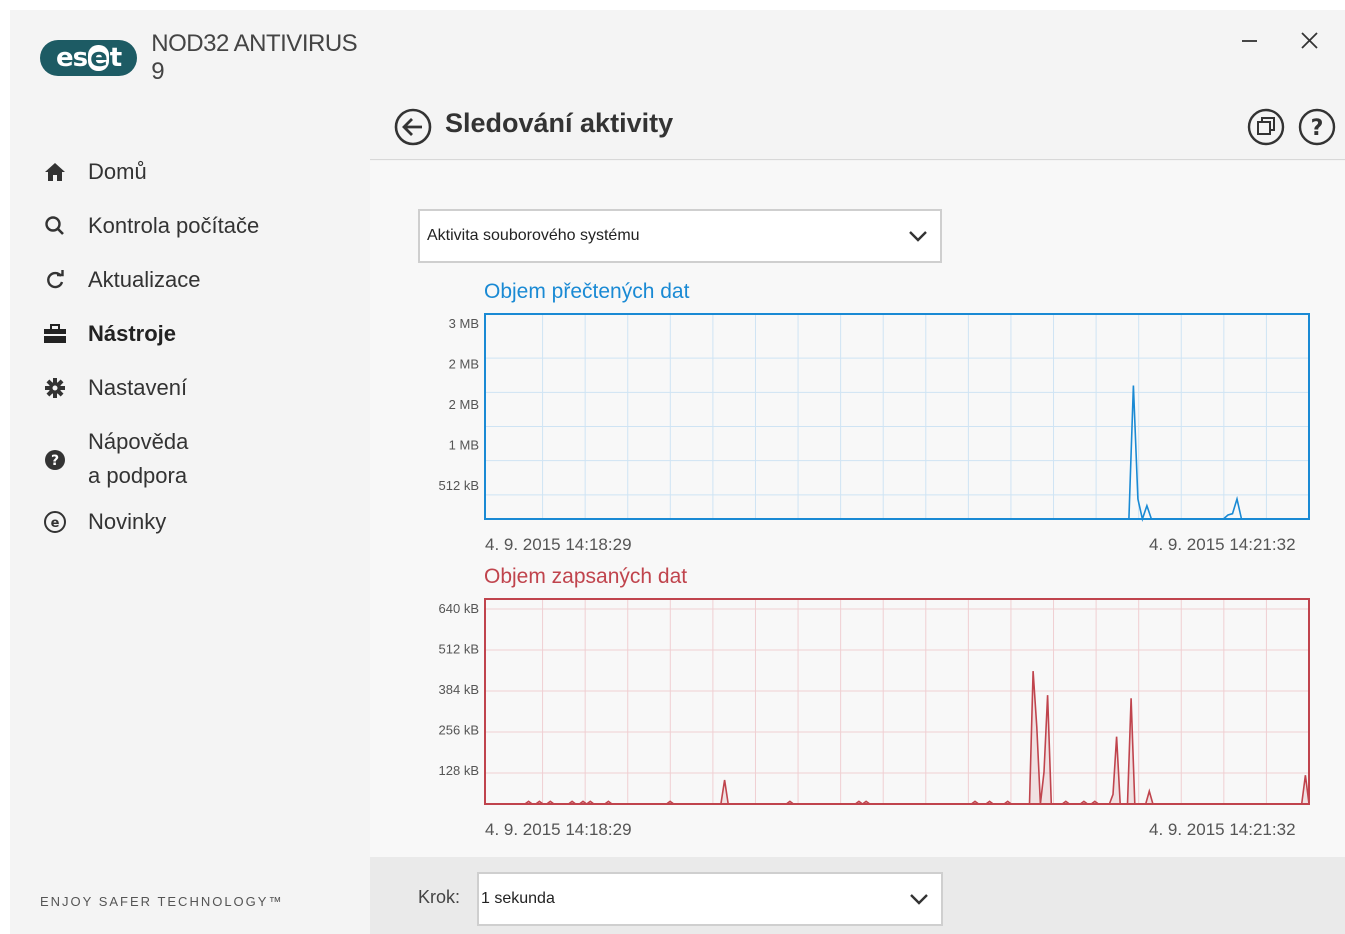 The image size is (1345, 934). I want to click on sidebar-item-label: Domů, so click(117, 171).